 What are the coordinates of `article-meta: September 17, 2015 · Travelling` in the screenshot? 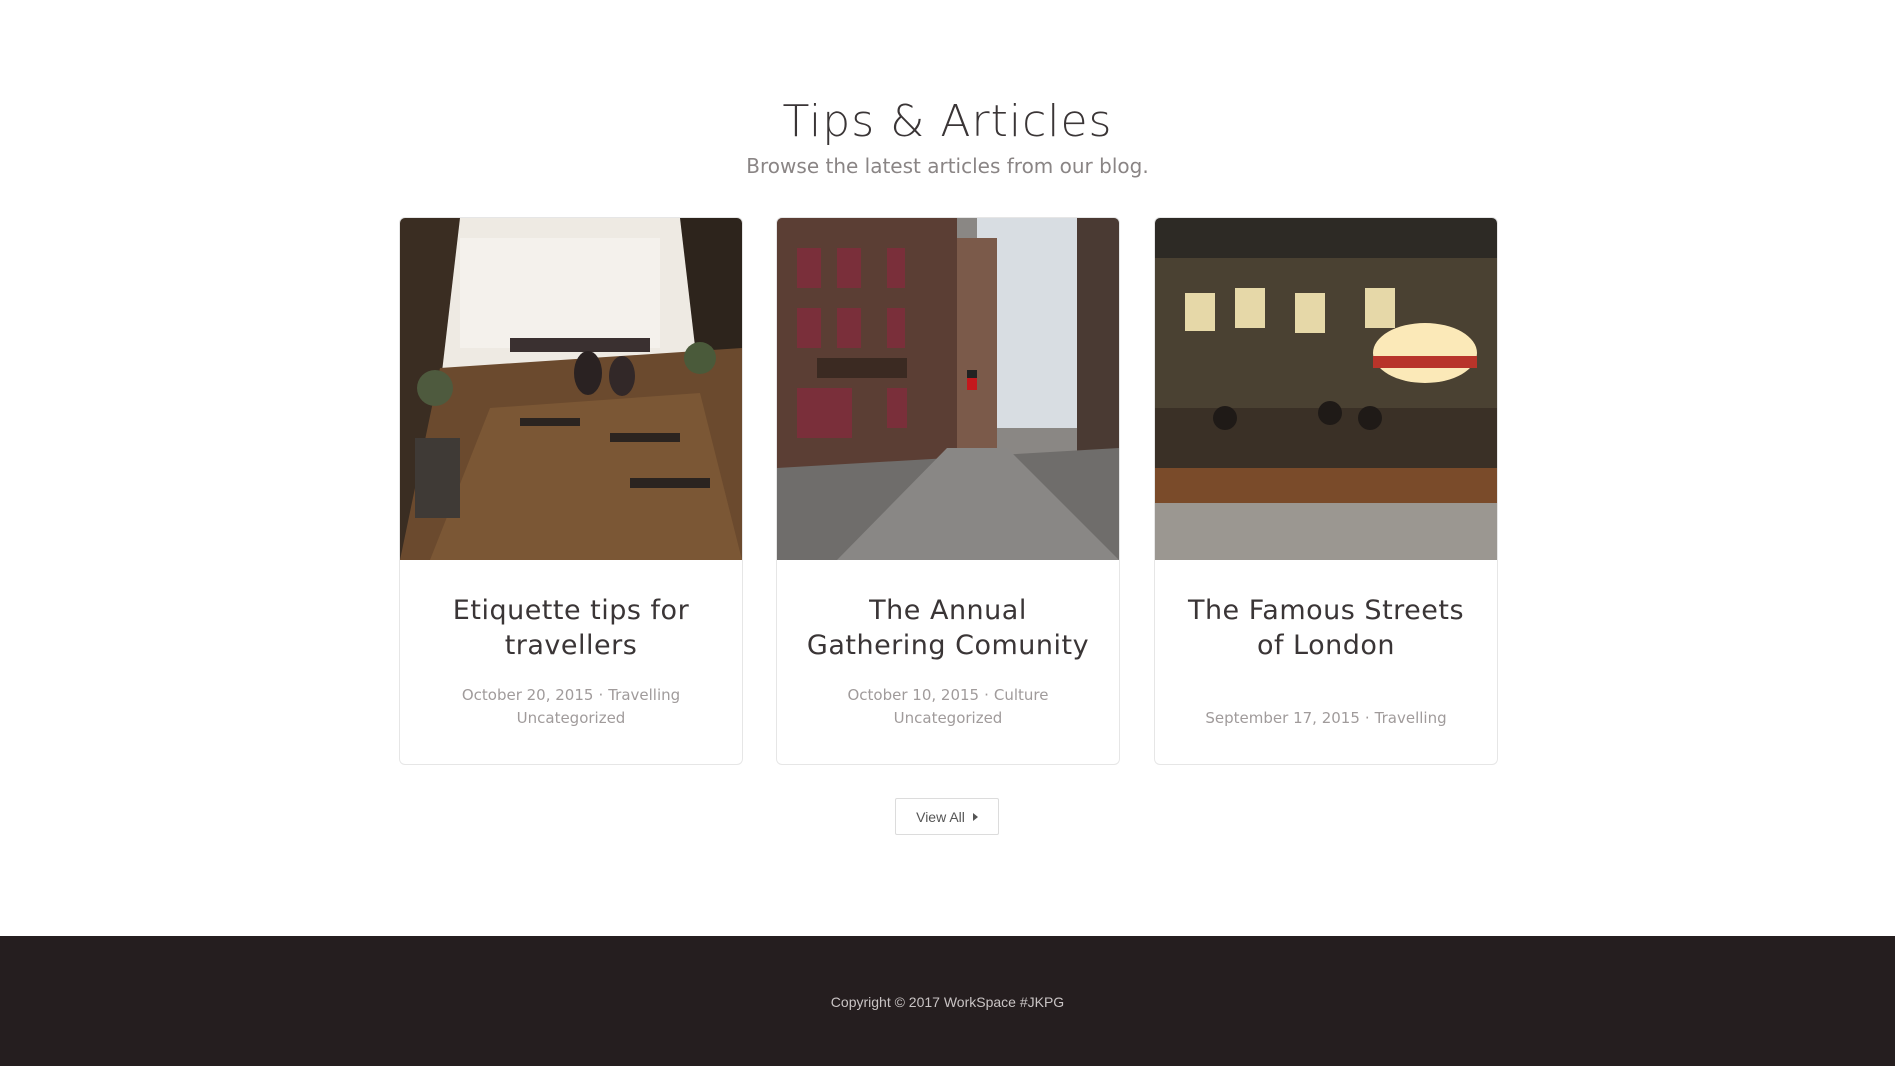 It's located at (1326, 718).